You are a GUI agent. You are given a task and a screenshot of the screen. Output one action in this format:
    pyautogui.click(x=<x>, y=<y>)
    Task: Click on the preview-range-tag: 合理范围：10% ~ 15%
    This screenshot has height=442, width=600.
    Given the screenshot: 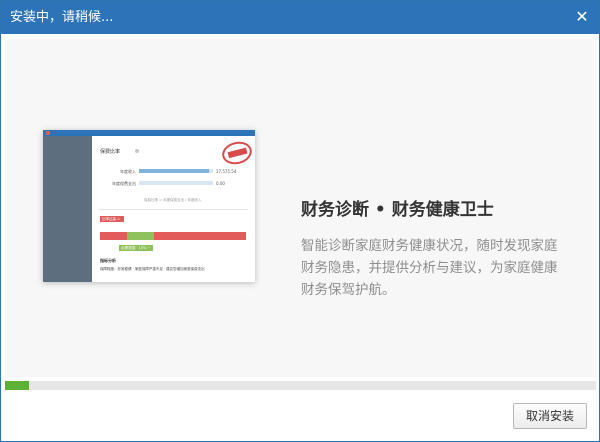 What is the action you would take?
    pyautogui.click(x=136, y=250)
    